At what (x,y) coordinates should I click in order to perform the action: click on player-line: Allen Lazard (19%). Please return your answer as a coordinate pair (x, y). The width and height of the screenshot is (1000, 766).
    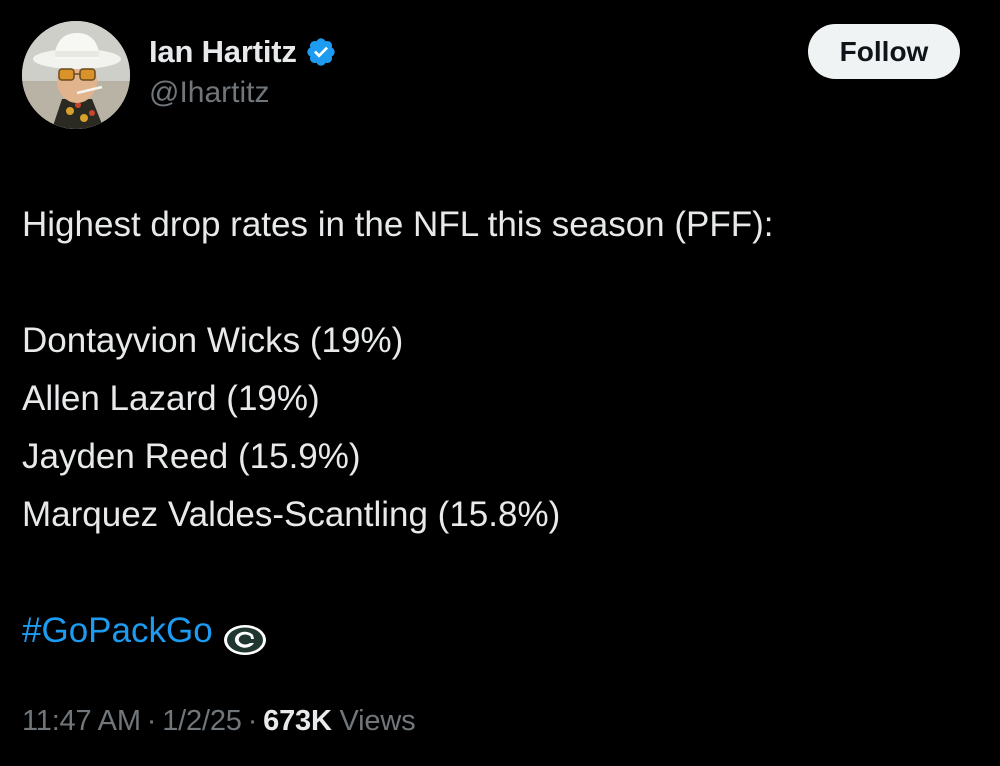
    Looking at the image, I should click on (171, 398).